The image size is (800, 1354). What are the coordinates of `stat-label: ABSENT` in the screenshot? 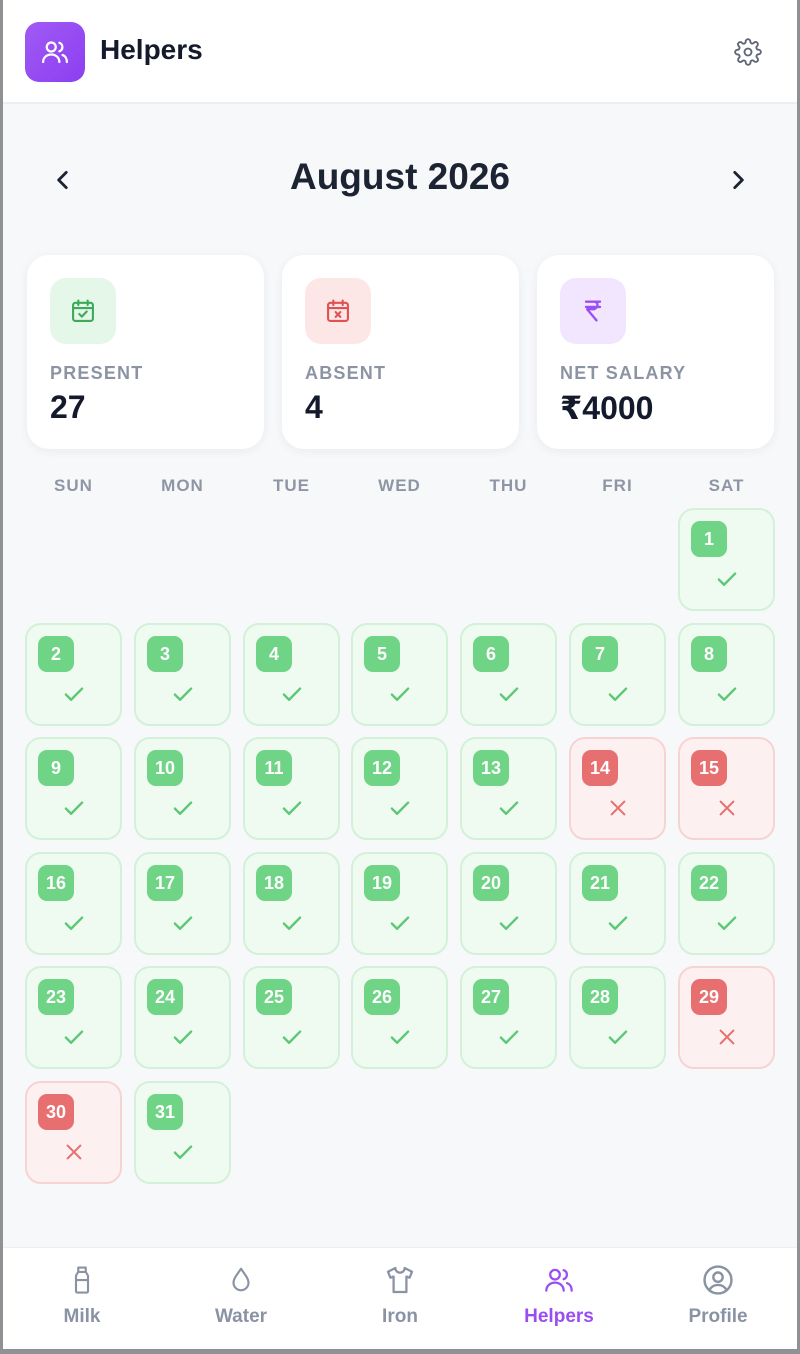 It's located at (346, 373).